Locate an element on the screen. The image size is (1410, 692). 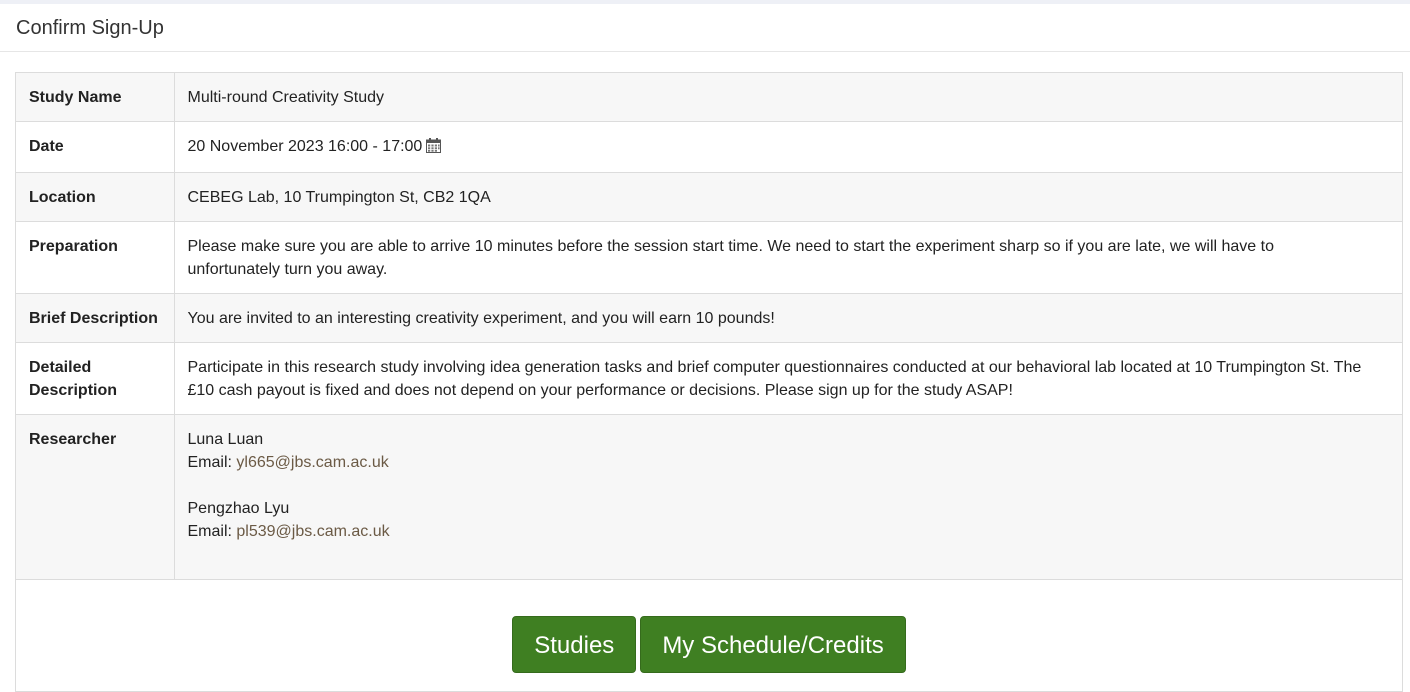
study-name-value: Multi-round Creativity Study is located at coordinates (788, 97).